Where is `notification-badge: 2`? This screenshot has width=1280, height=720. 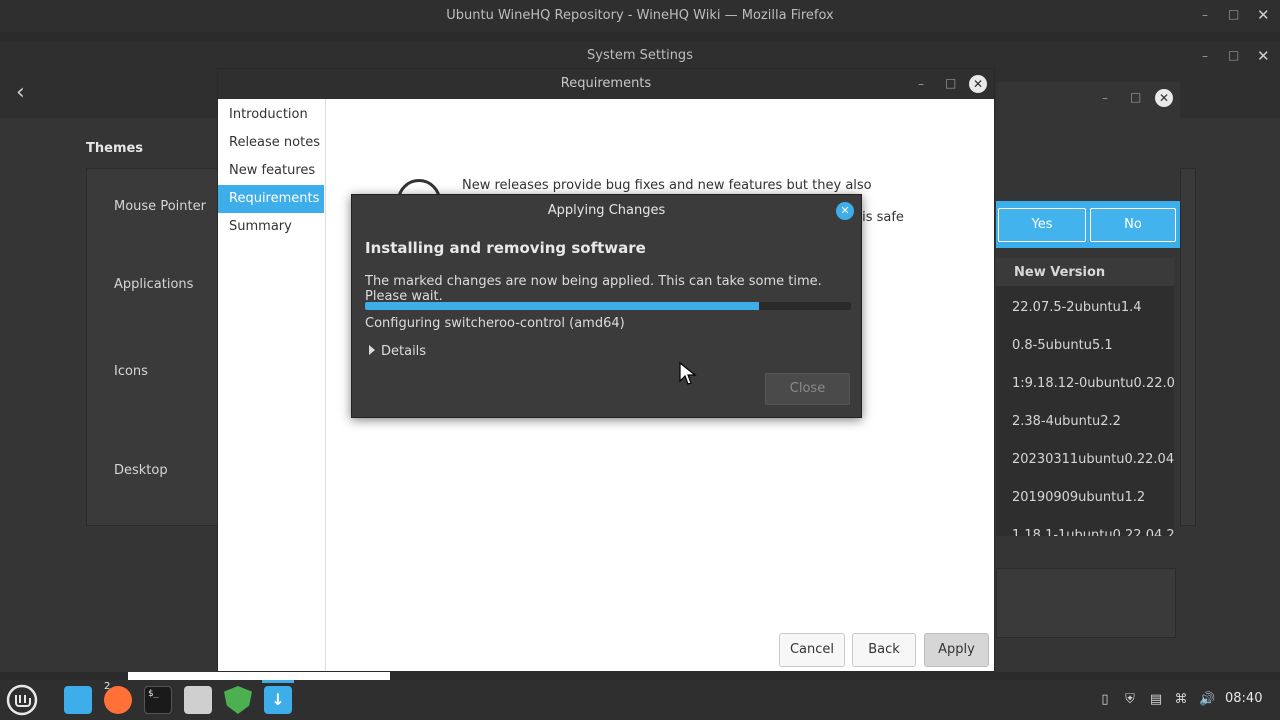
notification-badge: 2 is located at coordinates (107, 686).